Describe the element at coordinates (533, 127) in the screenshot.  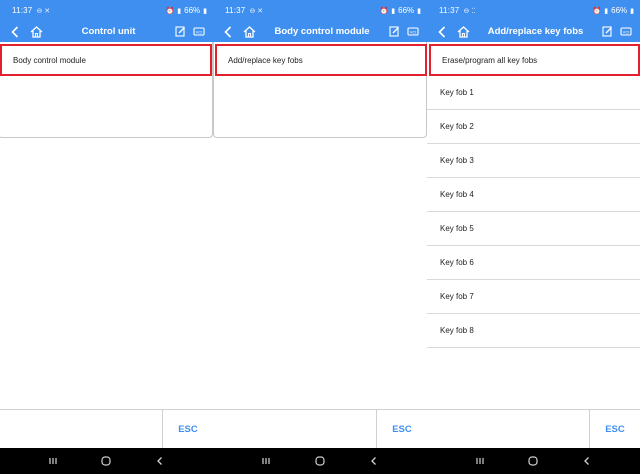
I see `list-item-key-fob-2: Key fob 2` at that location.